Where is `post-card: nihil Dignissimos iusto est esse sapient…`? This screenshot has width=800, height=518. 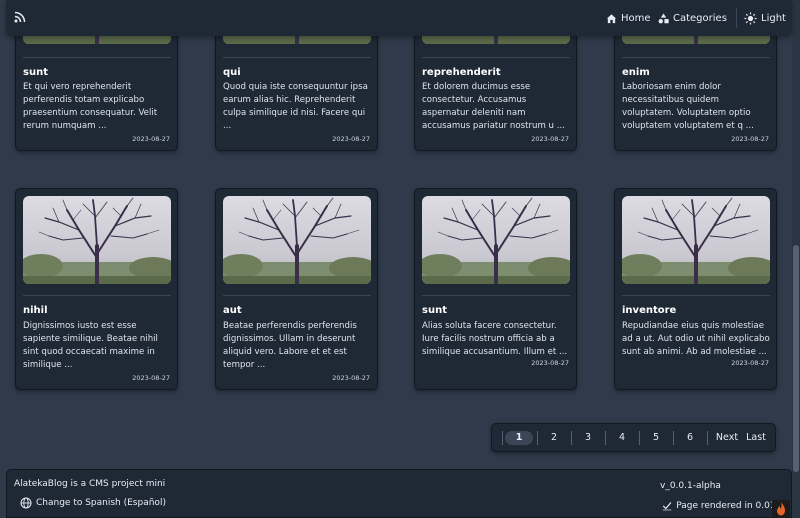 post-card: nihil Dignissimos iusto est esse sapient… is located at coordinates (96, 289).